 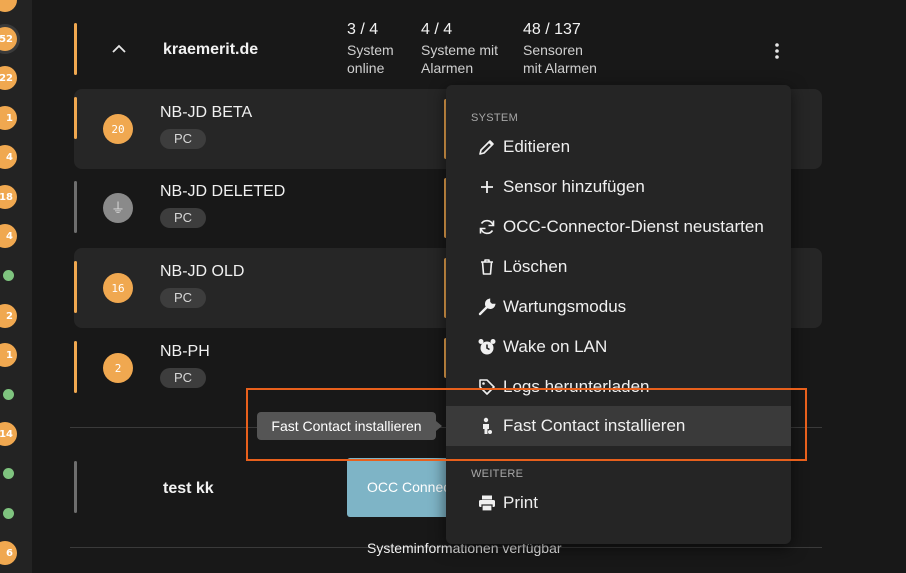 I want to click on menu-item-label: Print, so click(x=520, y=502).